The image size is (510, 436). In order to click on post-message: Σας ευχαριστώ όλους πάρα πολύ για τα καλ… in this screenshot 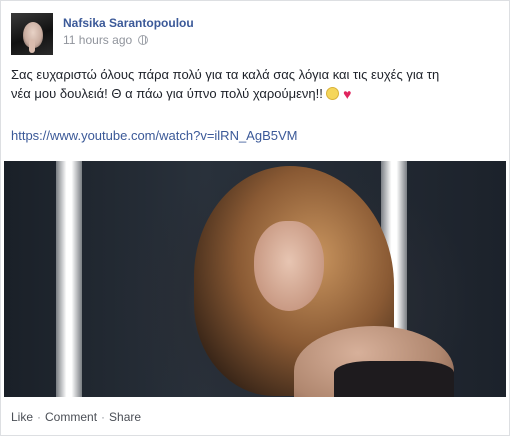, I will do `click(255, 84)`.